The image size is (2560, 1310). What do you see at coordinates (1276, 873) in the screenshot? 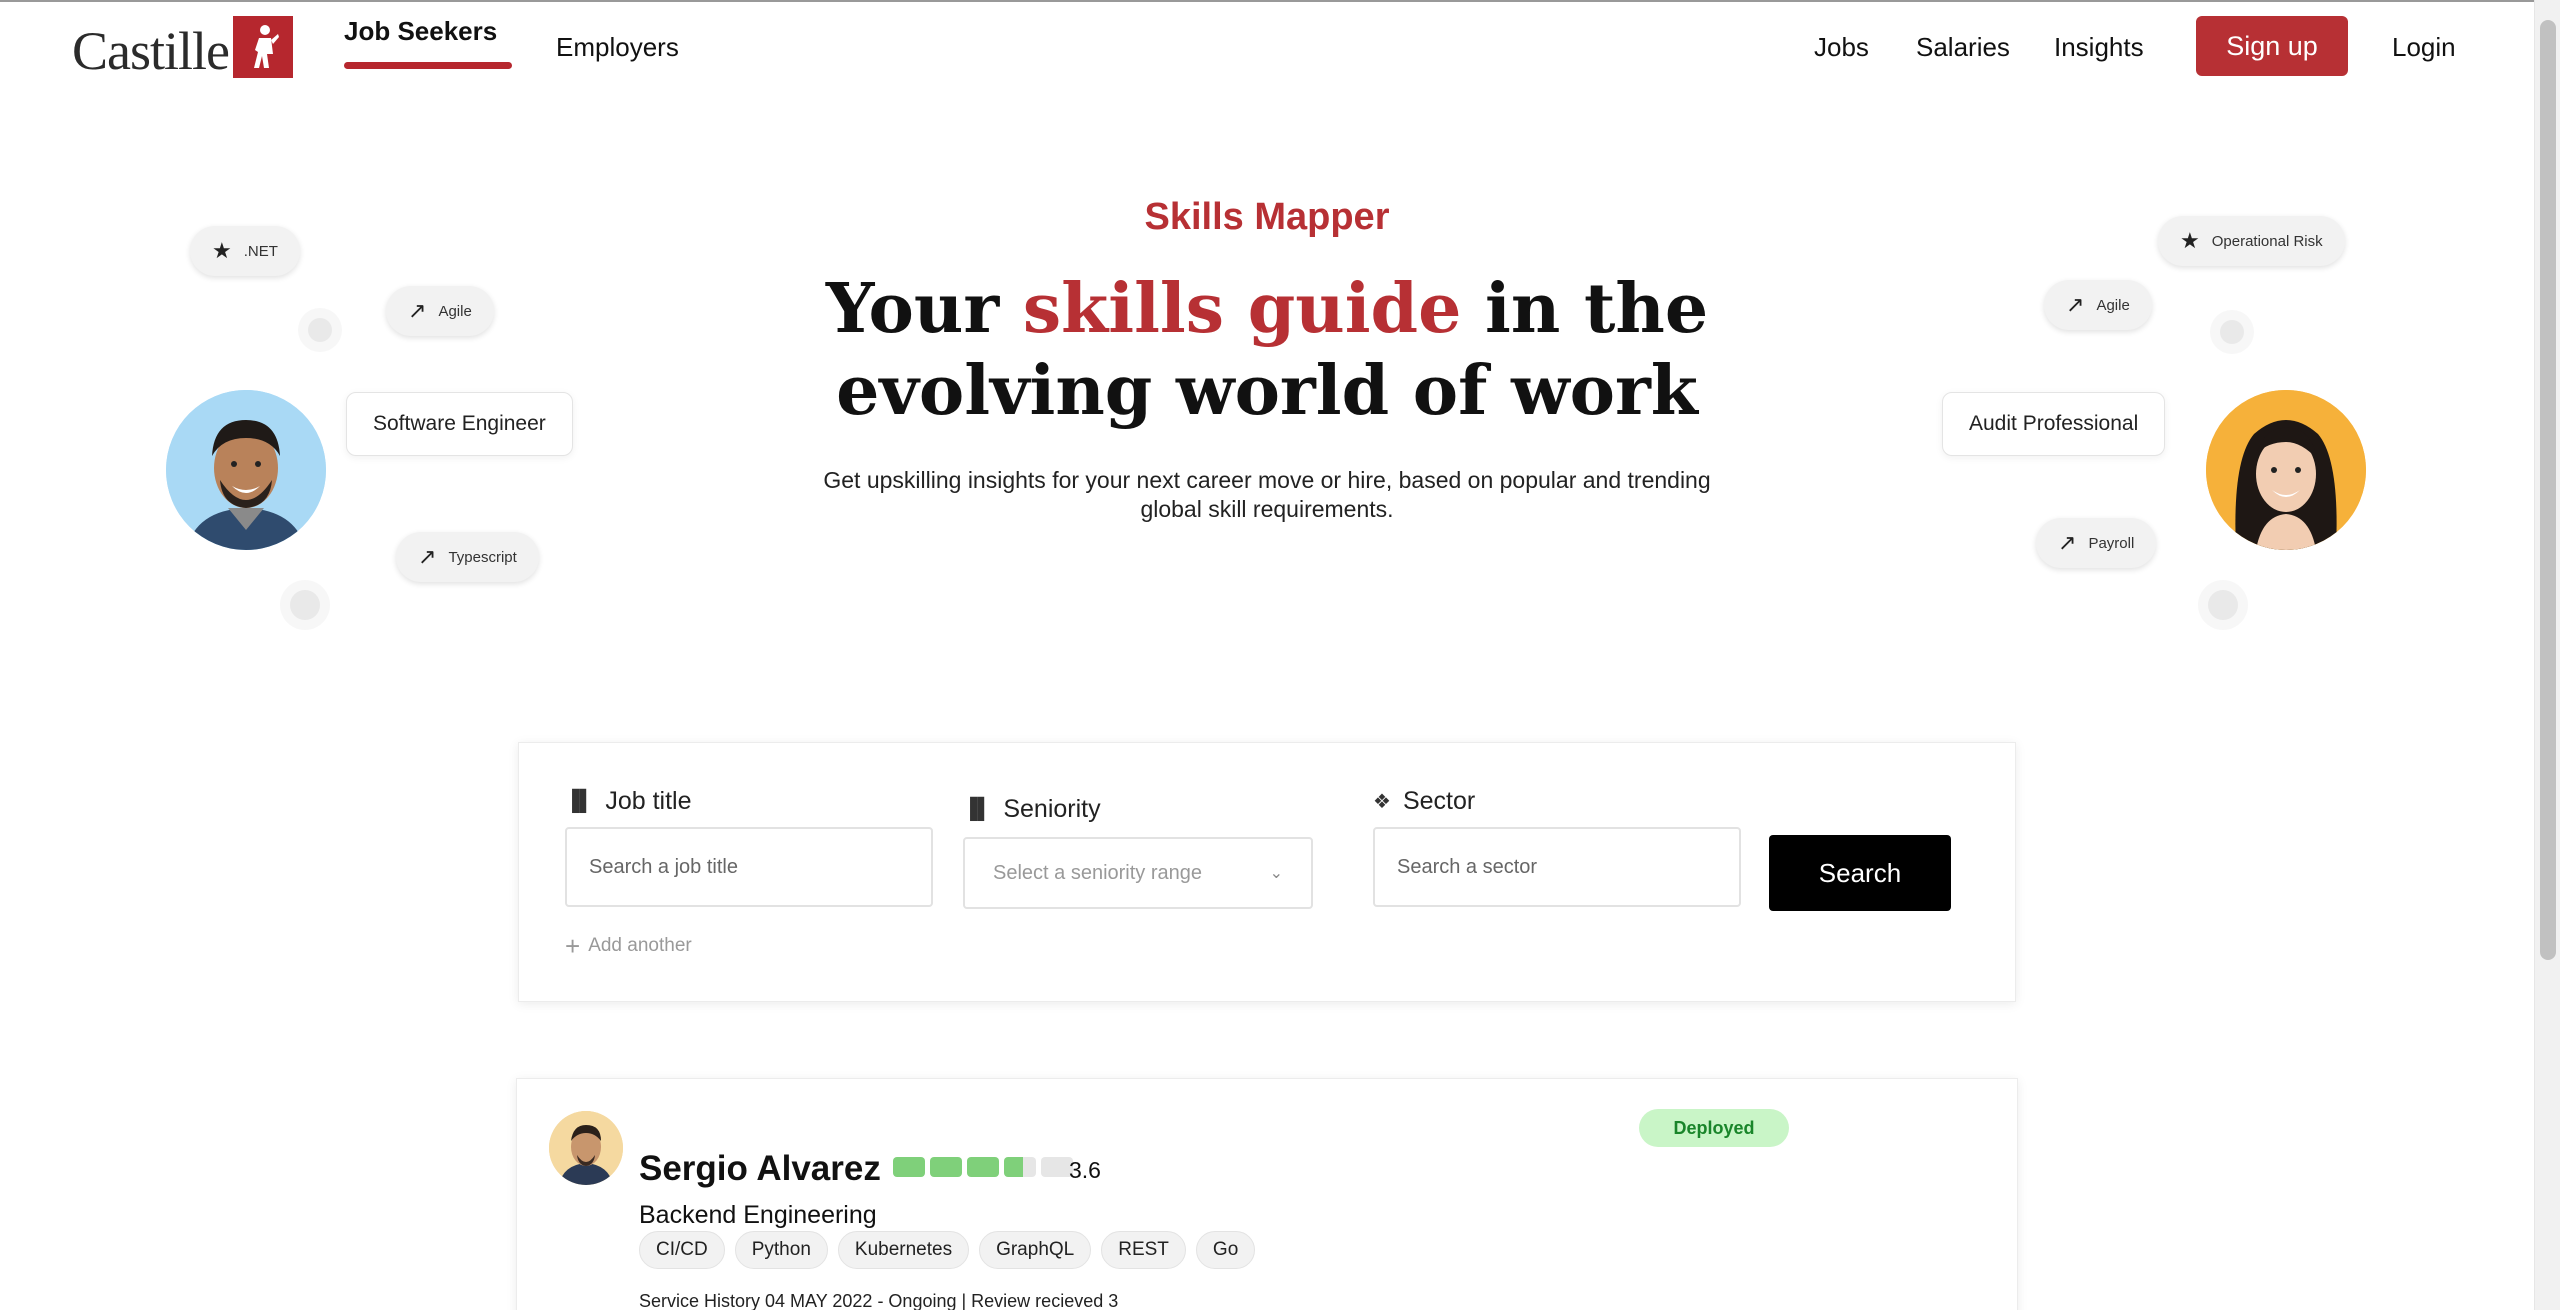
I see `chevron-down-icon: ⌄` at bounding box center [1276, 873].